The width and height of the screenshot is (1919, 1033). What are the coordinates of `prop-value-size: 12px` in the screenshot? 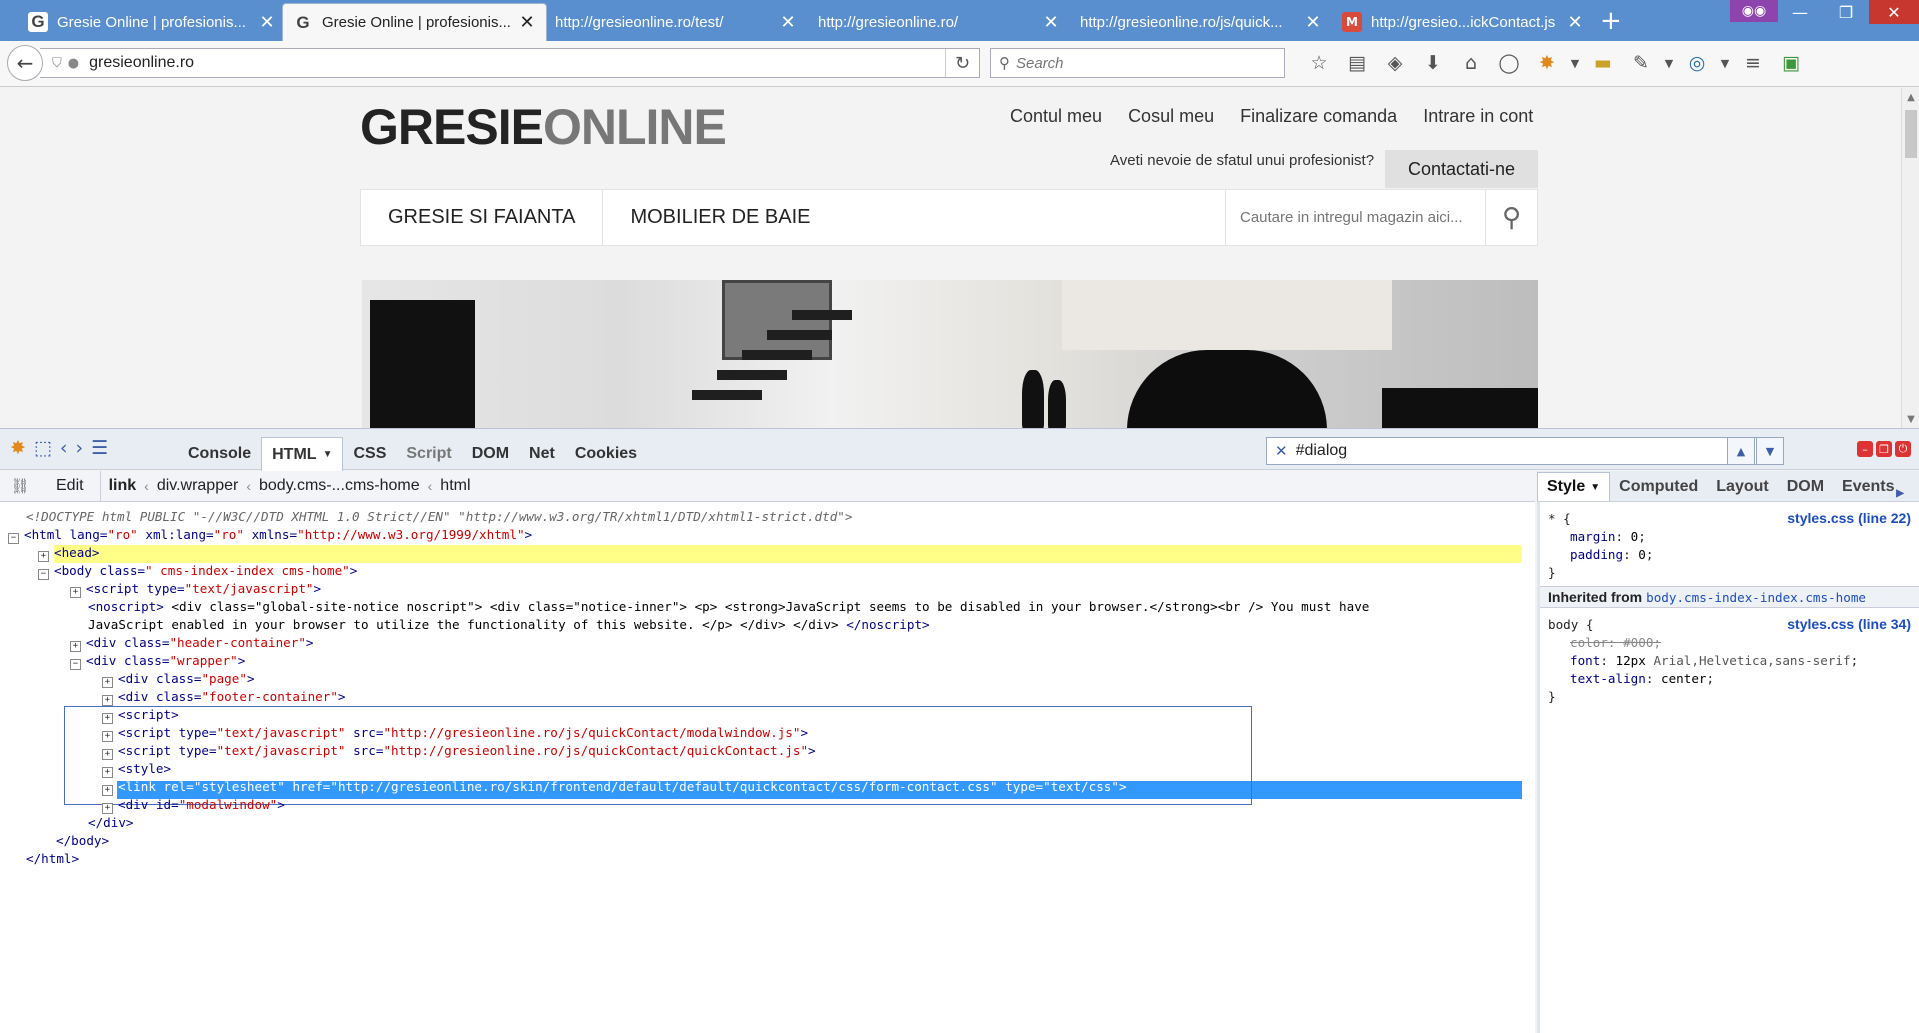 It's located at (1631, 660).